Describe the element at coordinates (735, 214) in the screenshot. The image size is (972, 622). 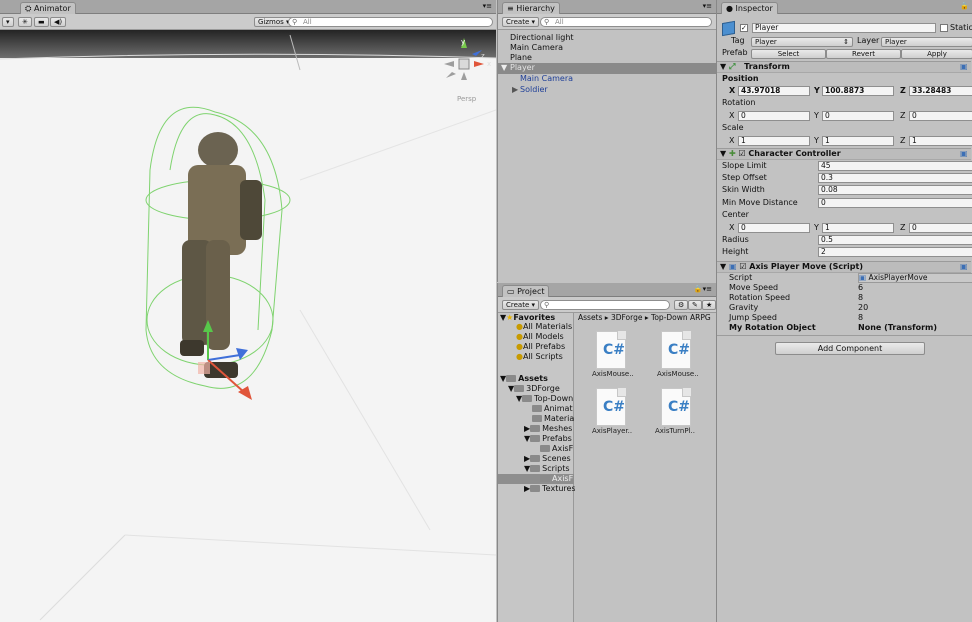
I see `center-label: Center` at that location.